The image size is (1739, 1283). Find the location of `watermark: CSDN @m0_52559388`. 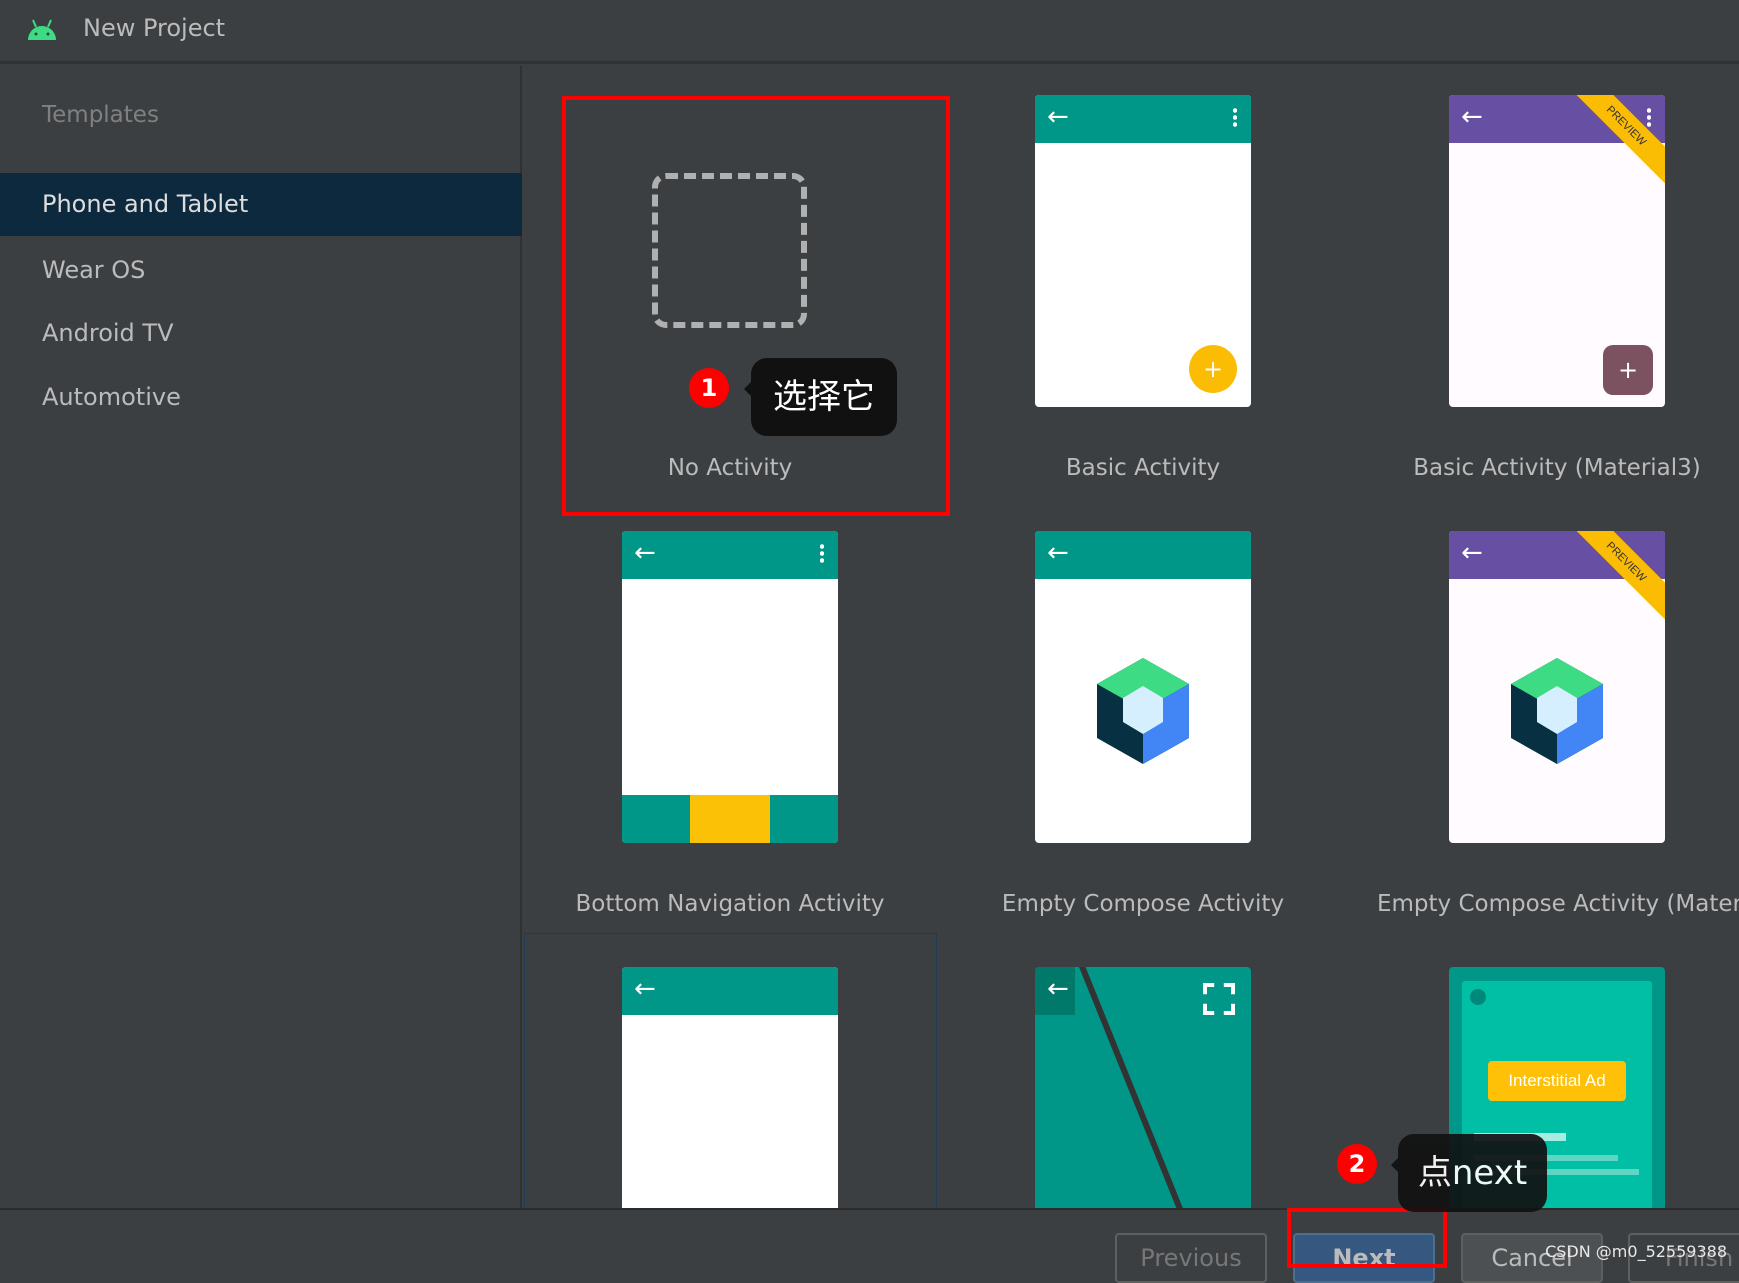

watermark: CSDN @m0_52559388 is located at coordinates (1636, 1251).